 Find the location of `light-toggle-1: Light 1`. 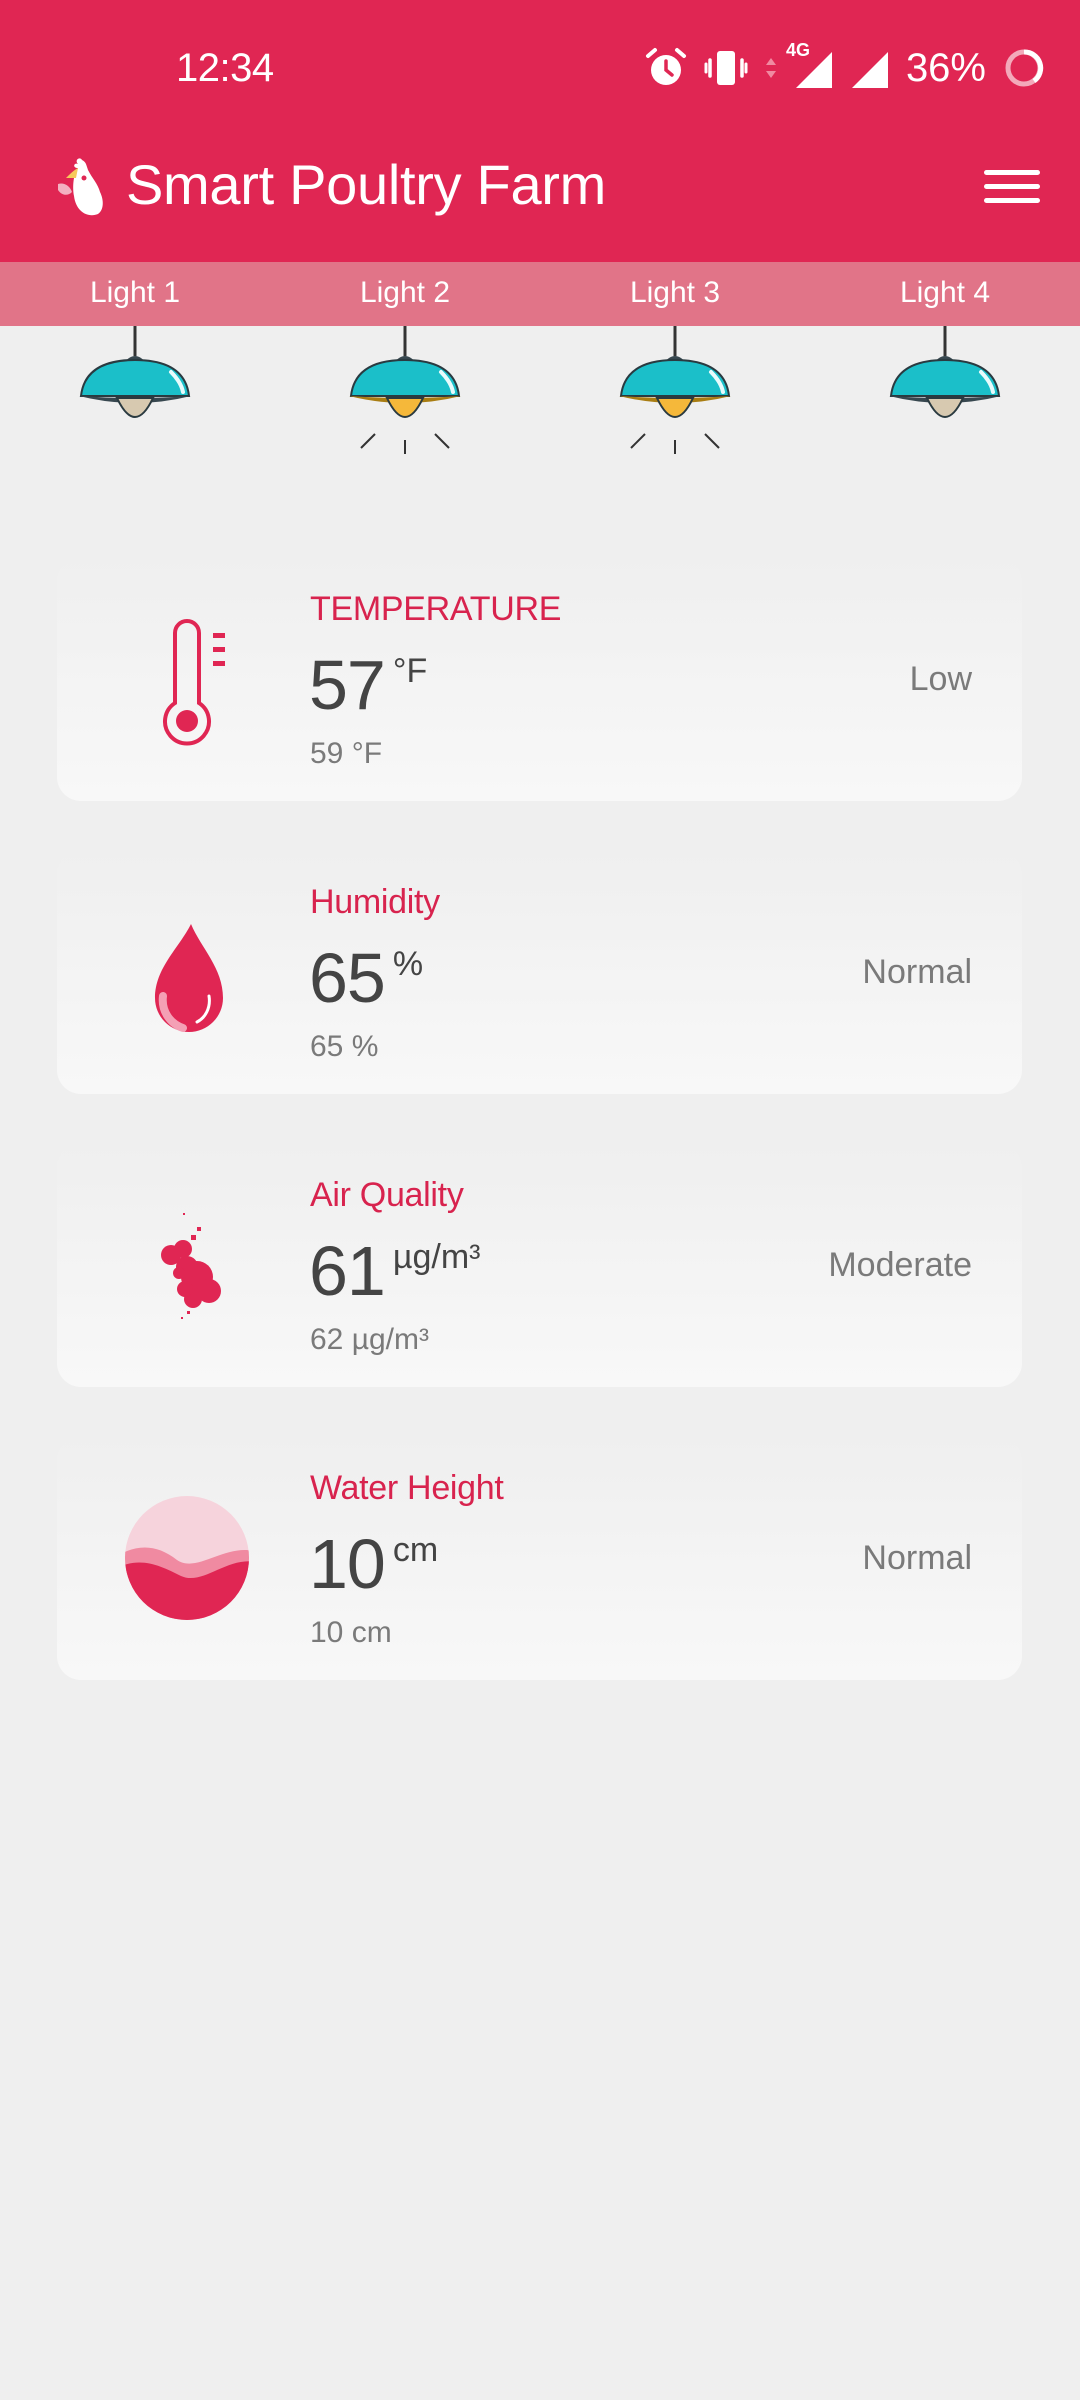

light-toggle-1: Light 1 is located at coordinates (135, 372).